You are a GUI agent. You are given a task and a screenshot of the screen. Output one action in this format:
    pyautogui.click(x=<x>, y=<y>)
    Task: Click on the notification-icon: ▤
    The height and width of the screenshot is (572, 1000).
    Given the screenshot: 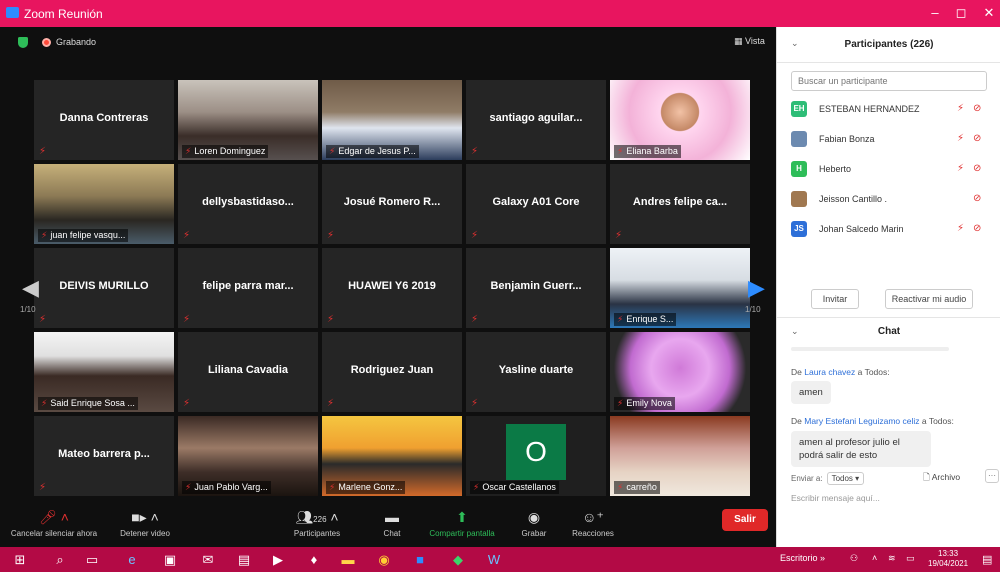 What is the action you would take?
    pyautogui.click(x=987, y=559)
    